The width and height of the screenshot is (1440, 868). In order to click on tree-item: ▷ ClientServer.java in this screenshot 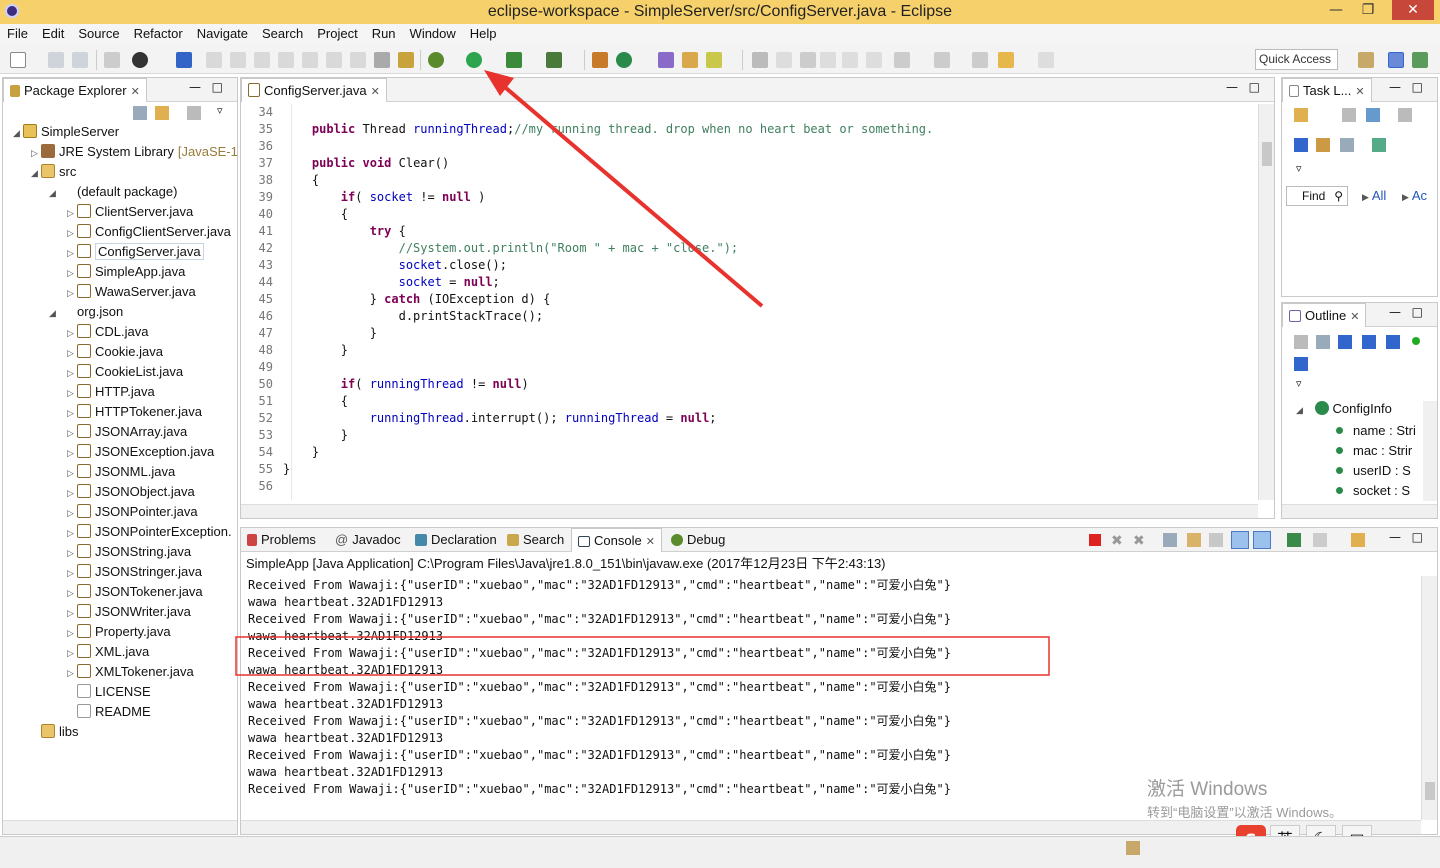, I will do `click(130, 212)`.